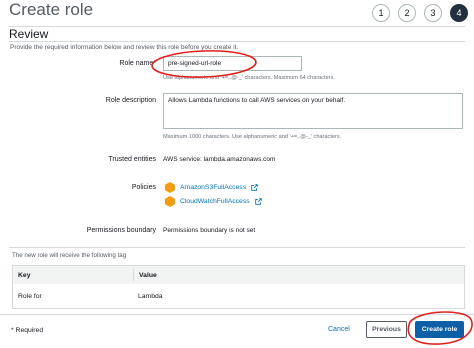  I want to click on policy-item: AmazonS3FullAccess, so click(211, 187).